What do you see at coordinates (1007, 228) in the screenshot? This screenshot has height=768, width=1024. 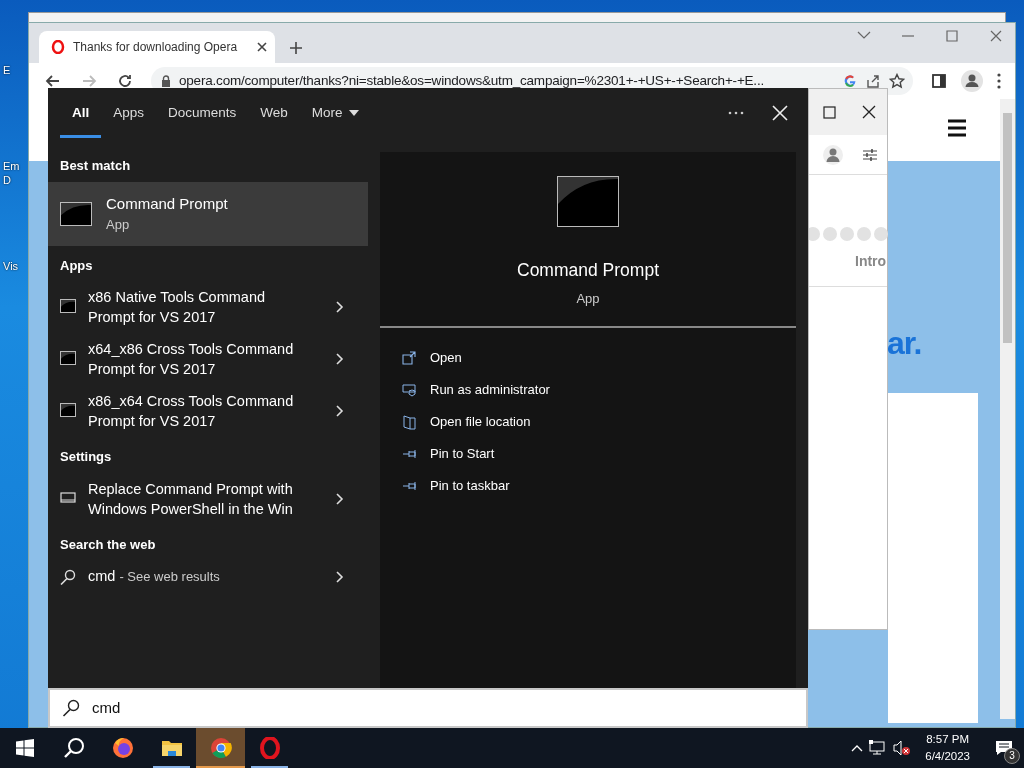 I see `scrollbar-thumb` at bounding box center [1007, 228].